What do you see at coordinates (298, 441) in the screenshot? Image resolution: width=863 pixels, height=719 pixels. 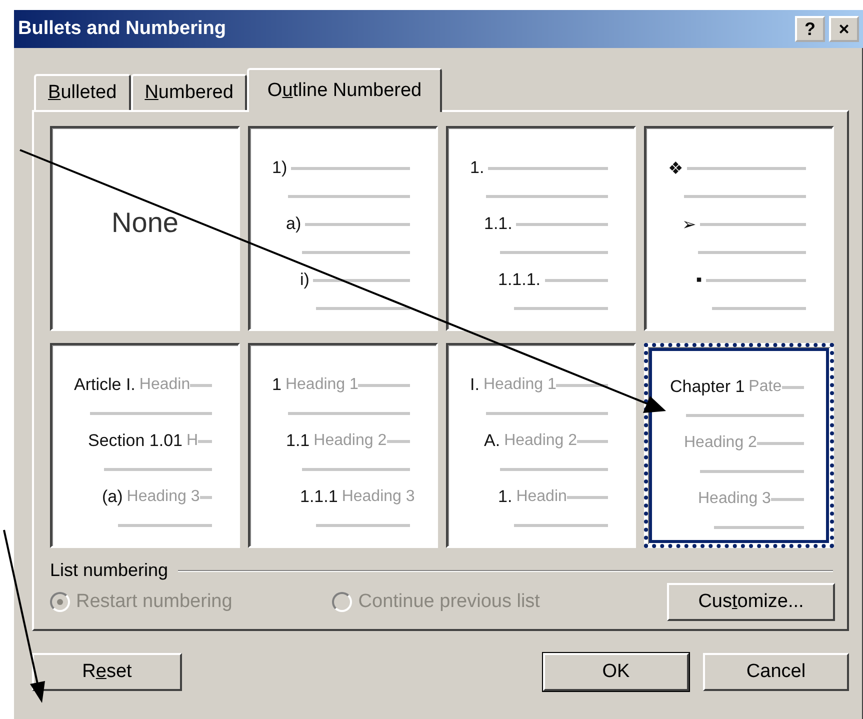 I see `list-number: 1.1` at bounding box center [298, 441].